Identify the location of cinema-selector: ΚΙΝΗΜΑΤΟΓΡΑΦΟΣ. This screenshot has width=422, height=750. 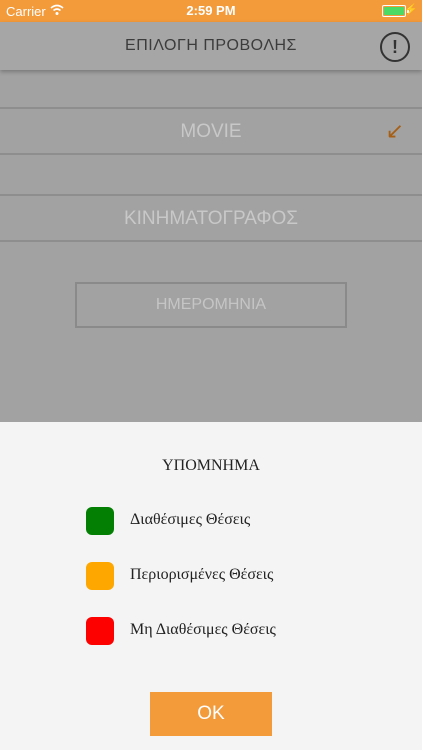
(211, 218).